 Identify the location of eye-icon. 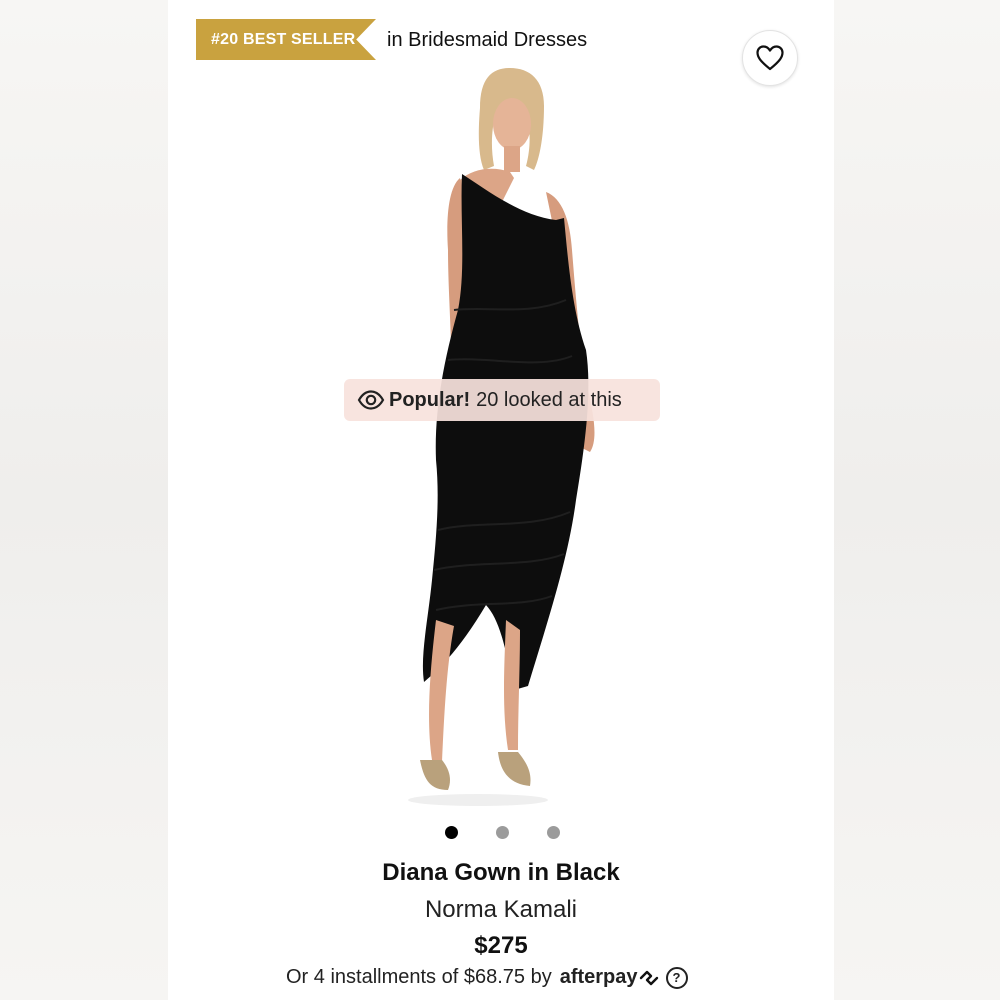
(371, 400).